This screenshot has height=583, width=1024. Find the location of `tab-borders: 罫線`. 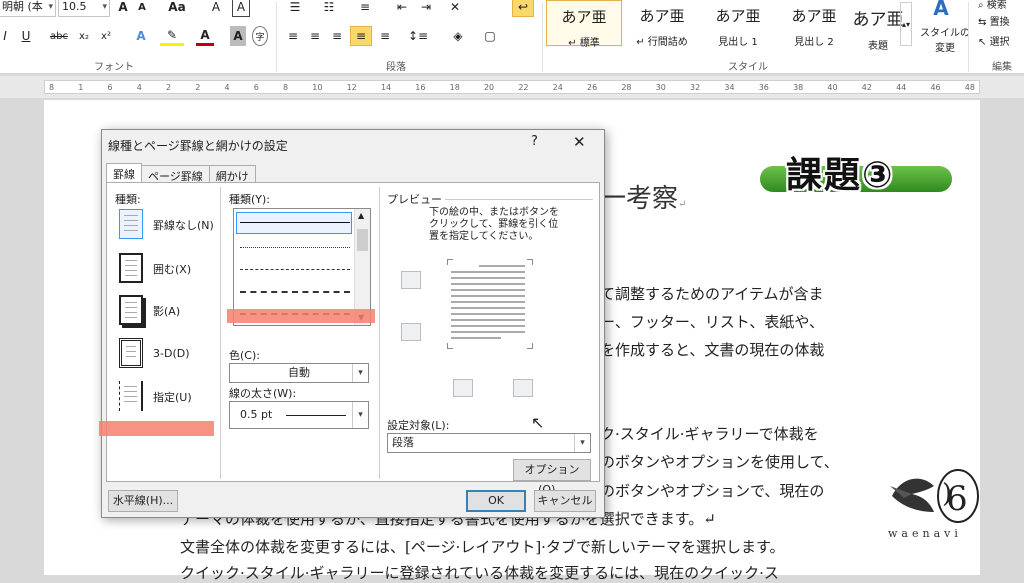

tab-borders: 罫線 is located at coordinates (124, 173).